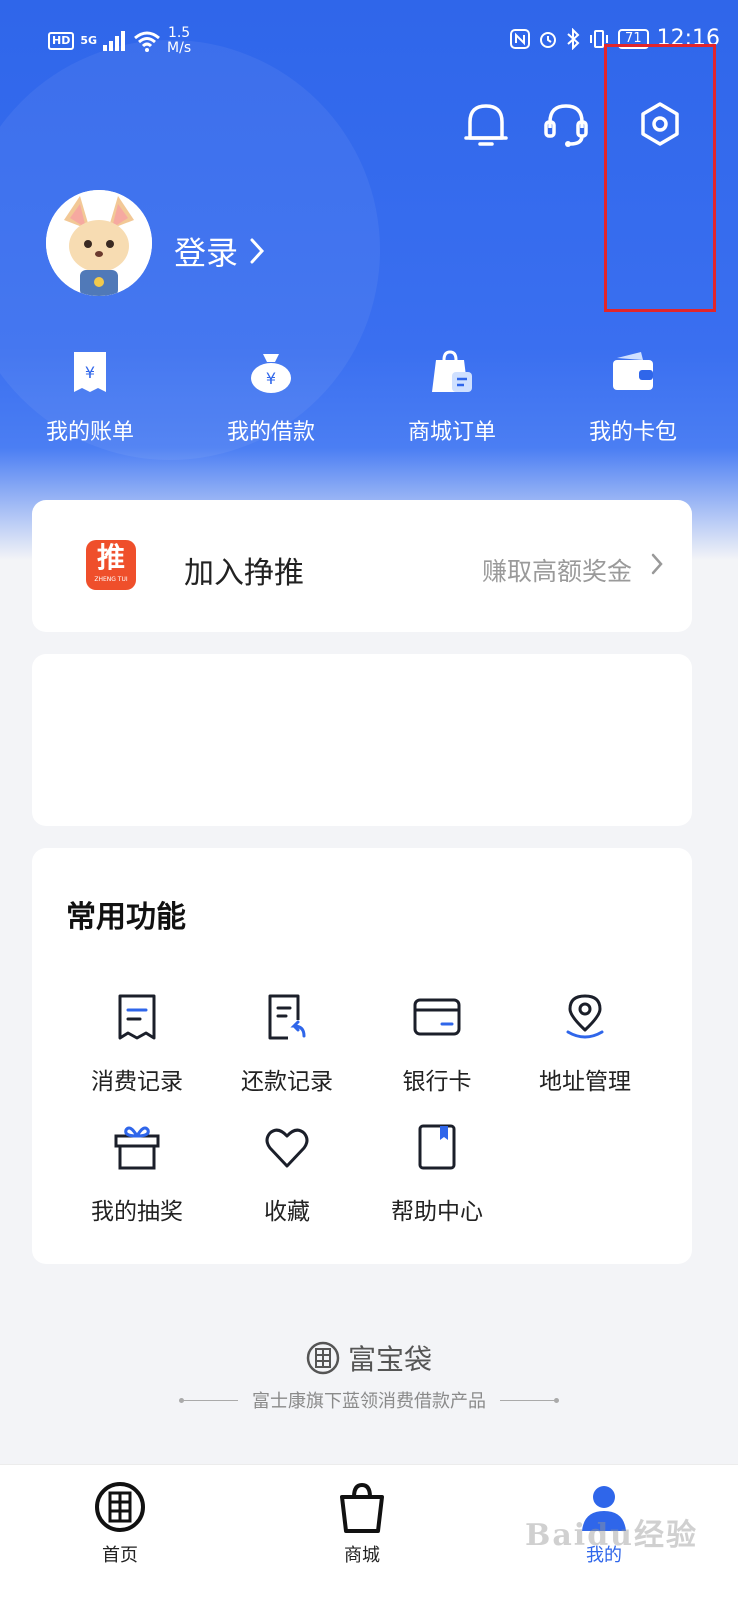 Image resolution: width=738 pixels, height=1600 pixels. Describe the element at coordinates (437, 1044) in the screenshot. I see `function-bank-card: 银行卡` at that location.